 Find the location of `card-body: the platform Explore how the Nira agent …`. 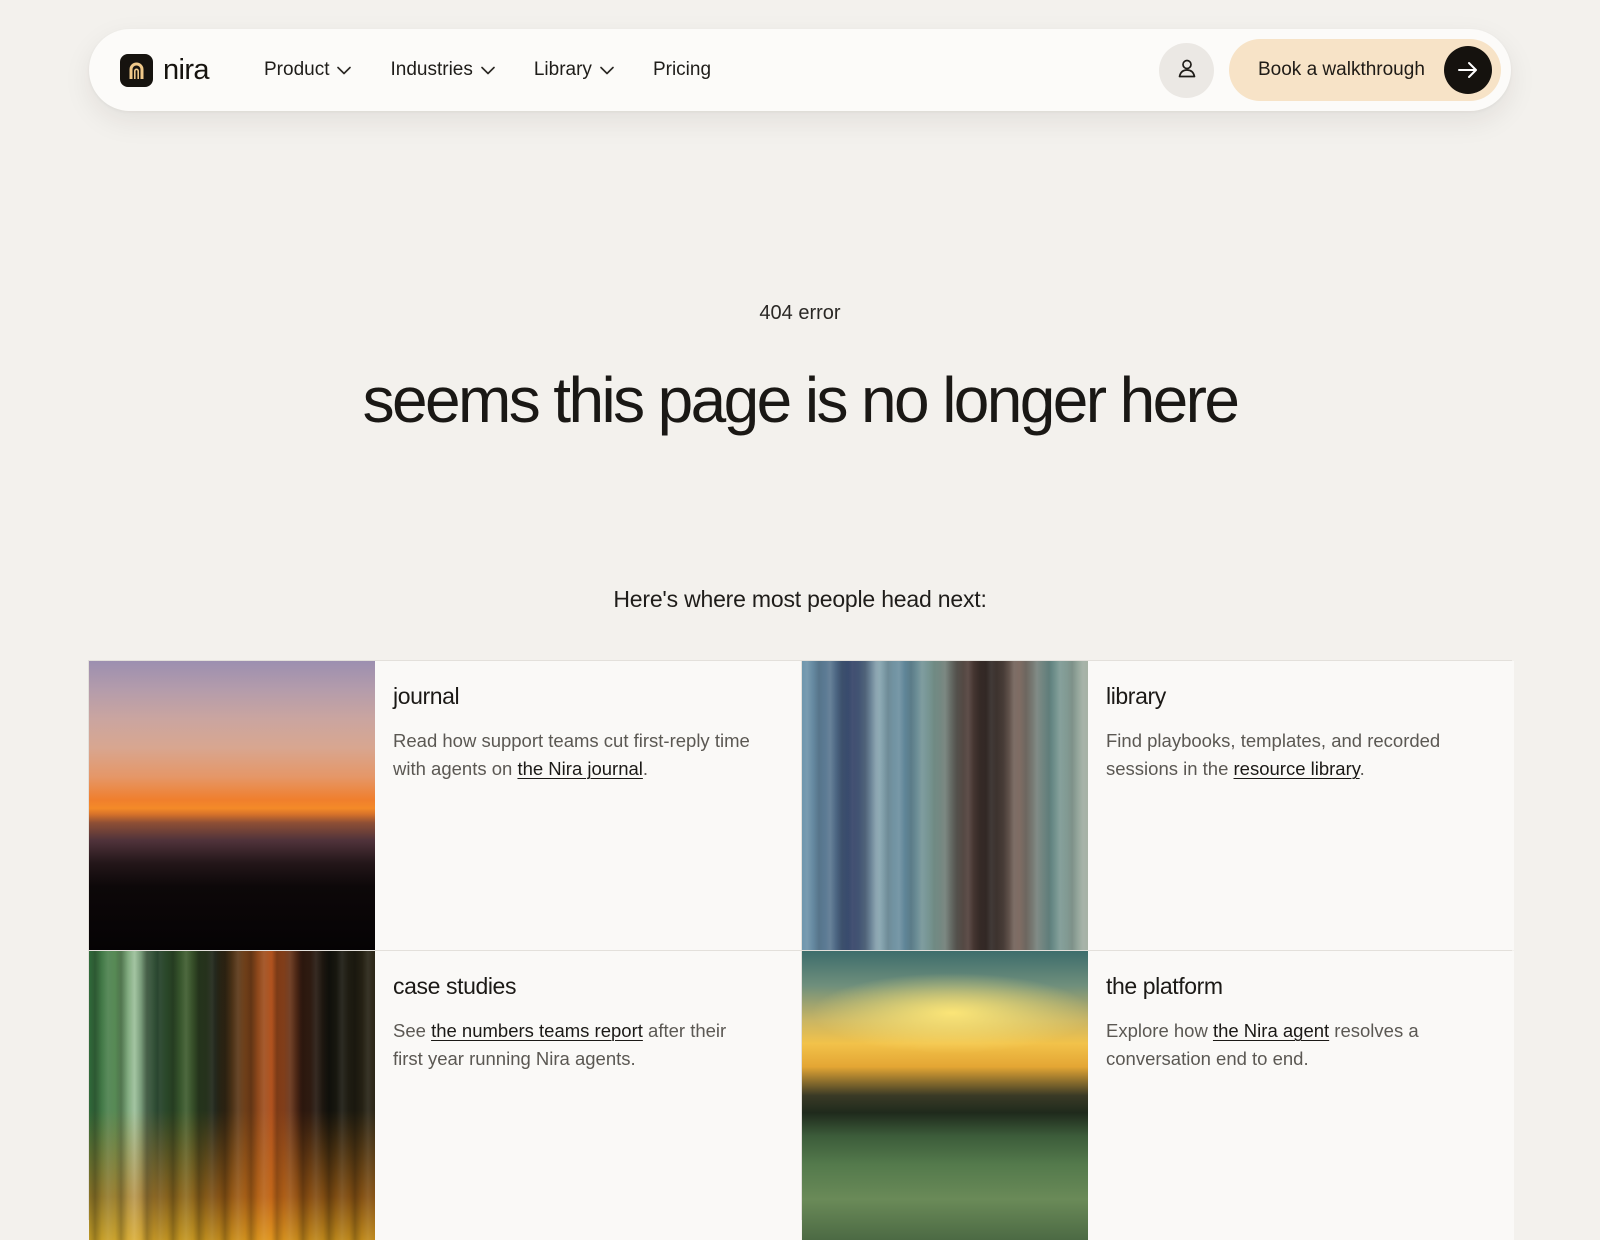

card-body: the platform Explore how the Nira agent … is located at coordinates (1301, 1095).